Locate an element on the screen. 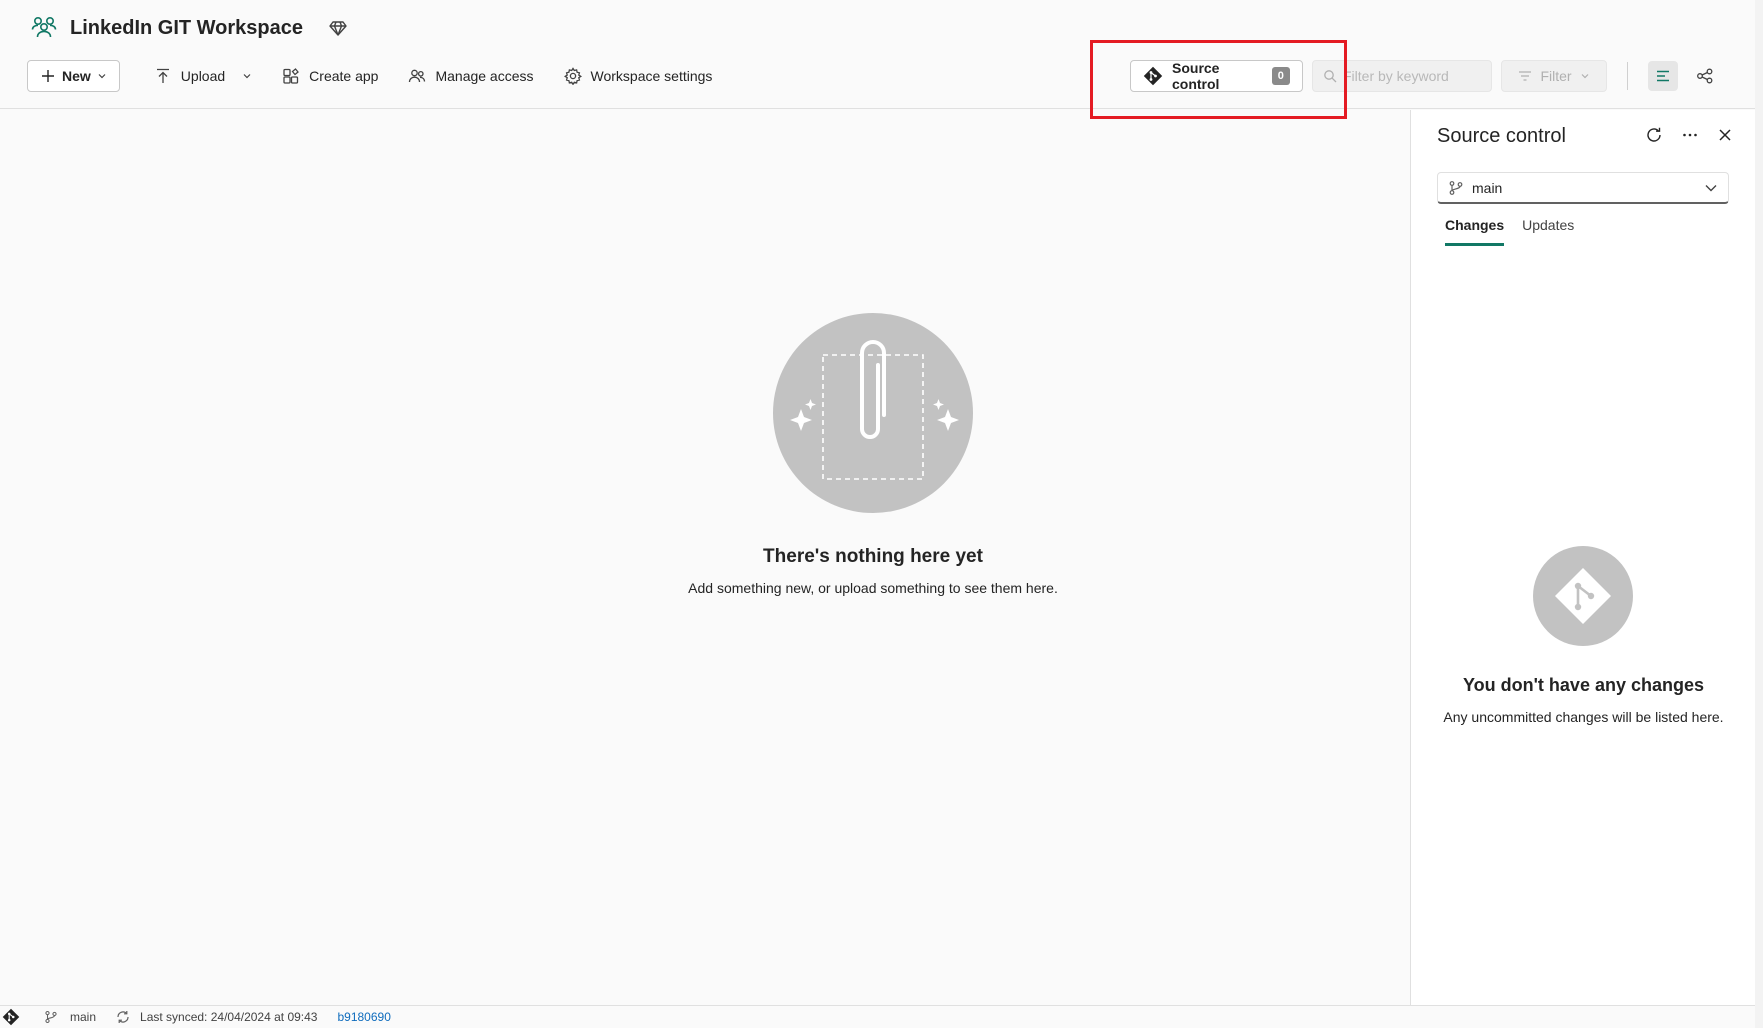 Image resolution: width=1763 pixels, height=1028 pixels. lineage-icon is located at coordinates (1705, 76).